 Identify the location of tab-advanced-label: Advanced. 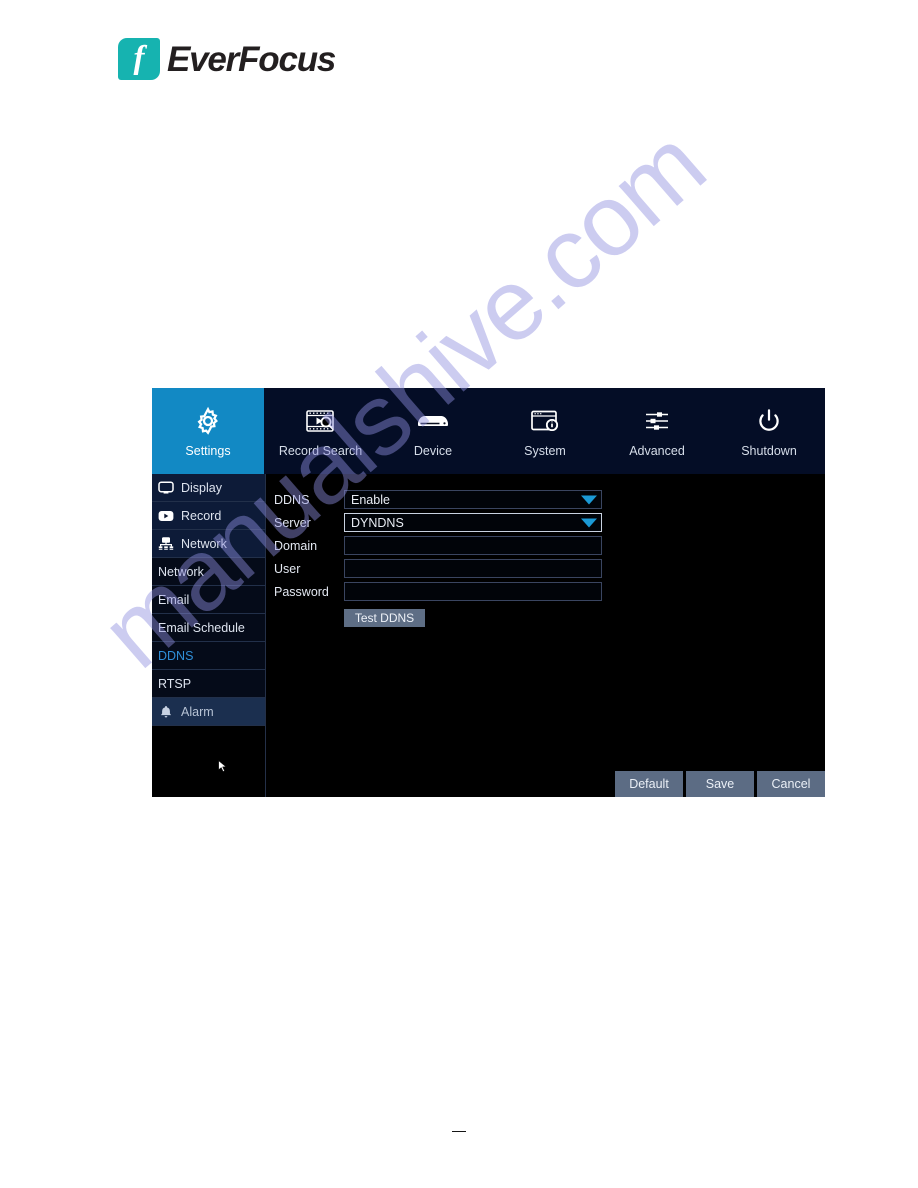
(657, 450).